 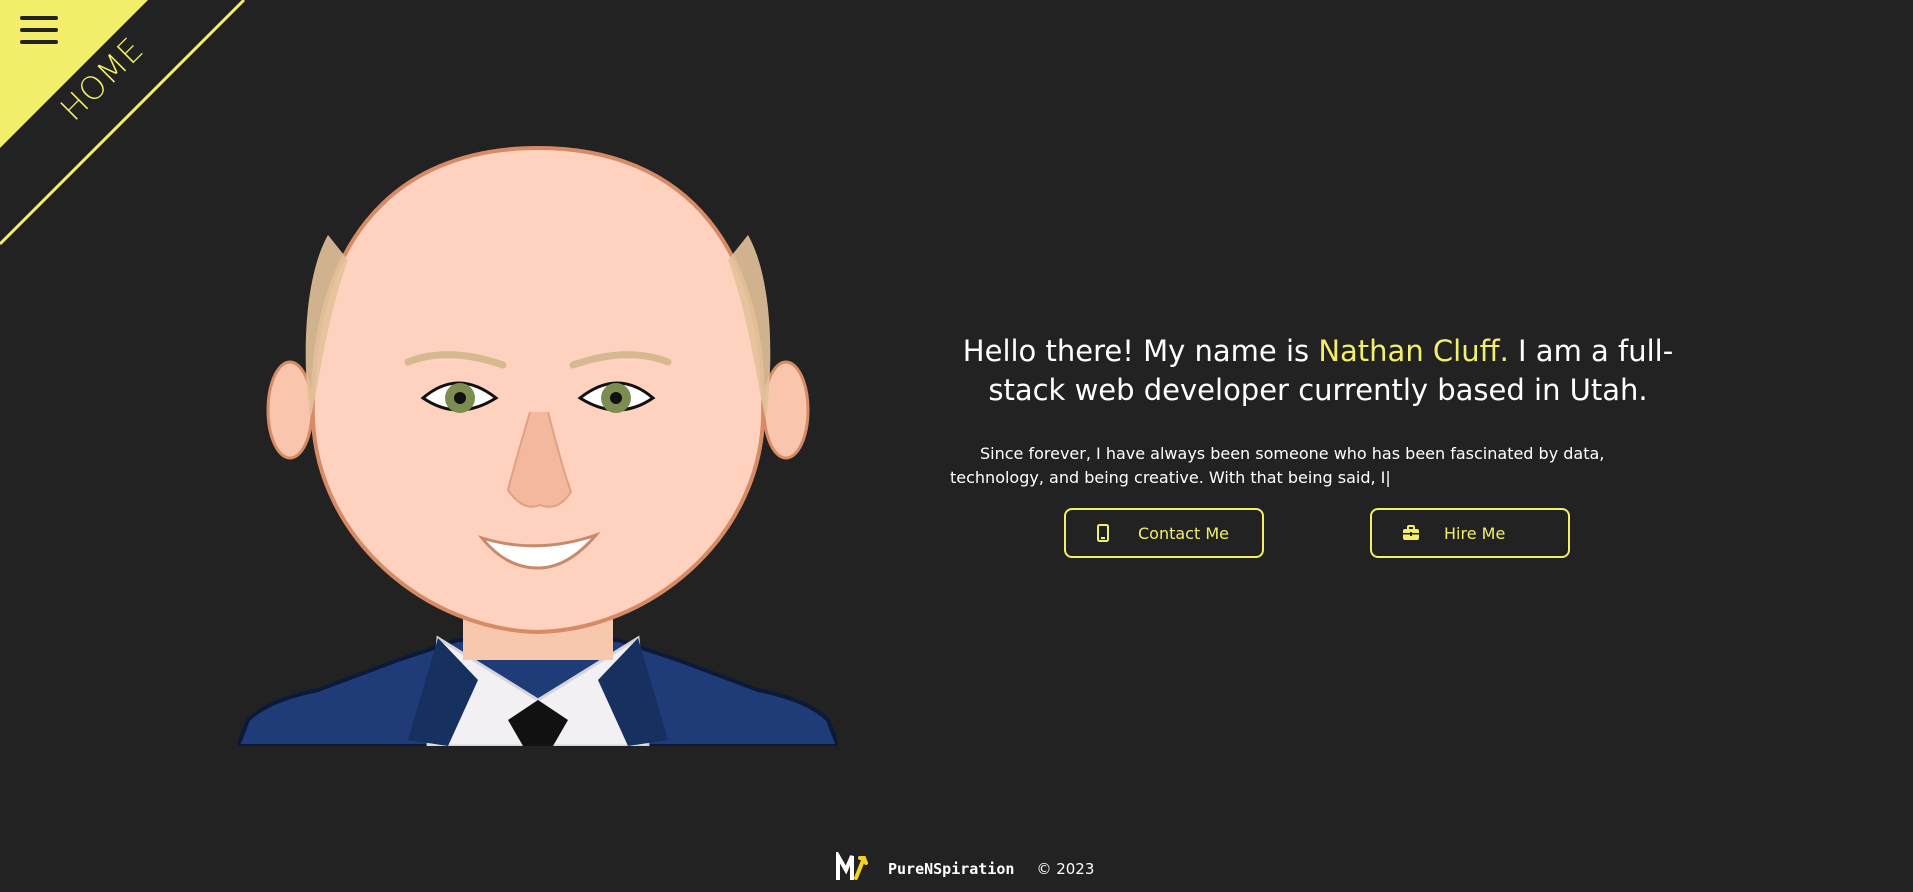 What do you see at coordinates (1417, 533) in the screenshot?
I see `briefcase-icon` at bounding box center [1417, 533].